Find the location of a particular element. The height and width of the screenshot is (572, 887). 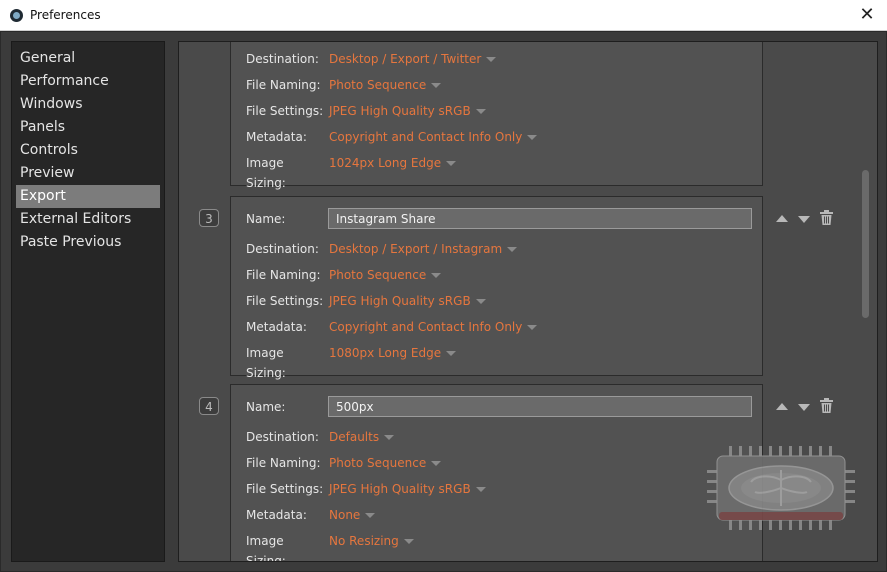

close-icon: ✕ is located at coordinates (867, 14).